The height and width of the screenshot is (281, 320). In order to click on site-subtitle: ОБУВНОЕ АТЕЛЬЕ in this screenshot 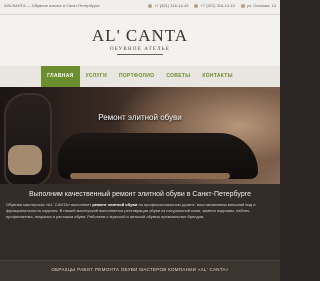, I will do `click(140, 51)`.